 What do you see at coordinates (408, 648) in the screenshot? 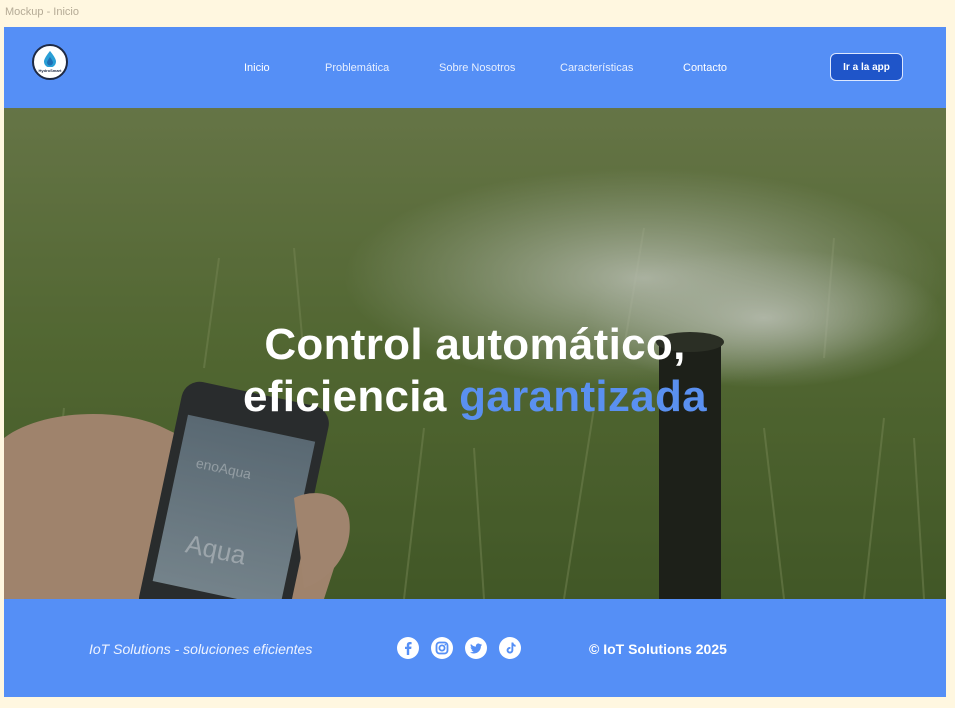
I see `facebook-icon` at bounding box center [408, 648].